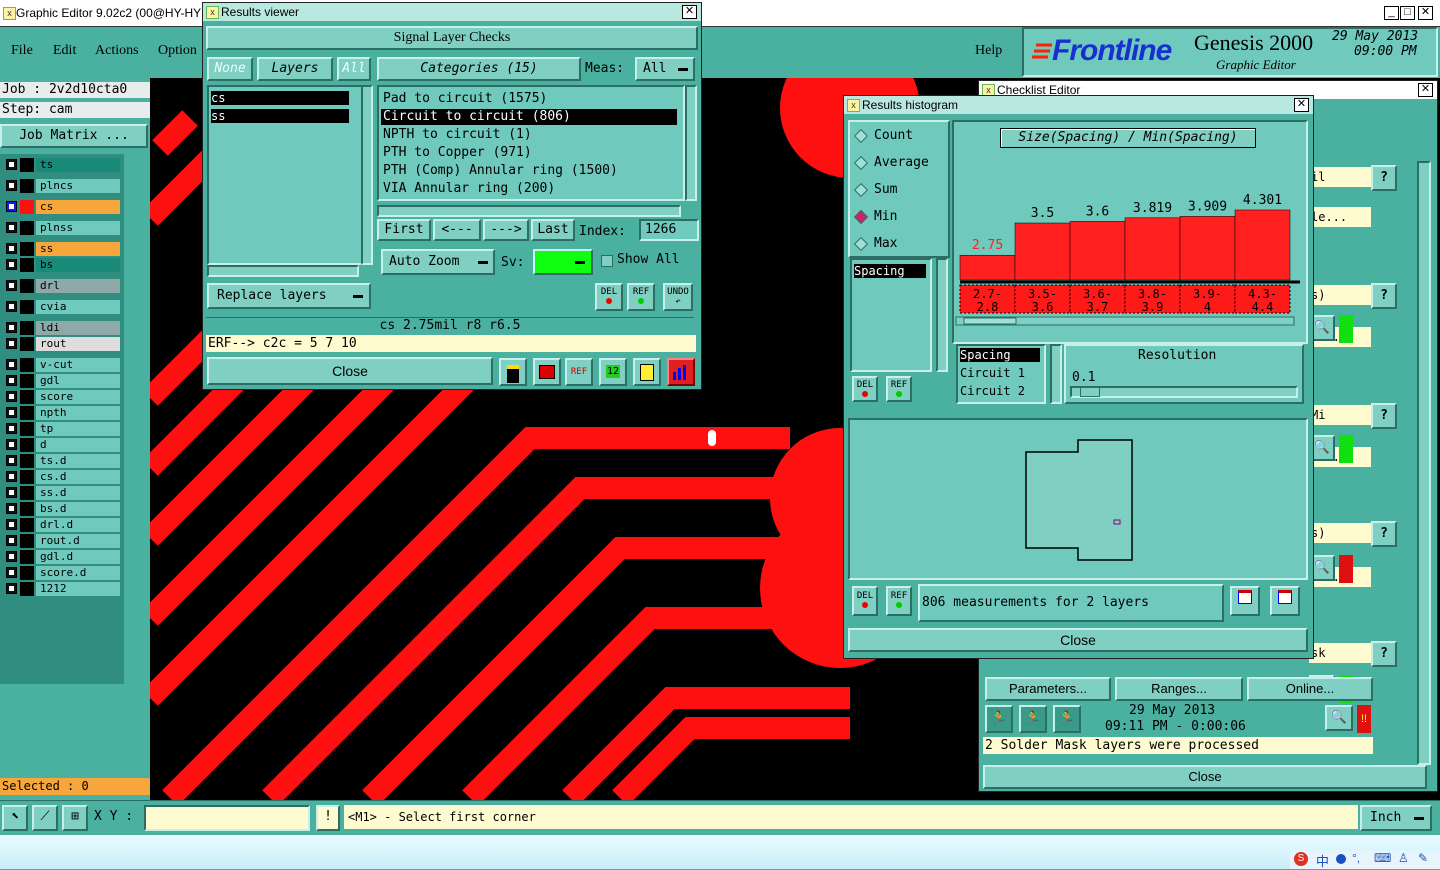 The height and width of the screenshot is (870, 1440). Describe the element at coordinates (1205, 777) in the screenshot. I see `checklist-close-button: Close` at that location.